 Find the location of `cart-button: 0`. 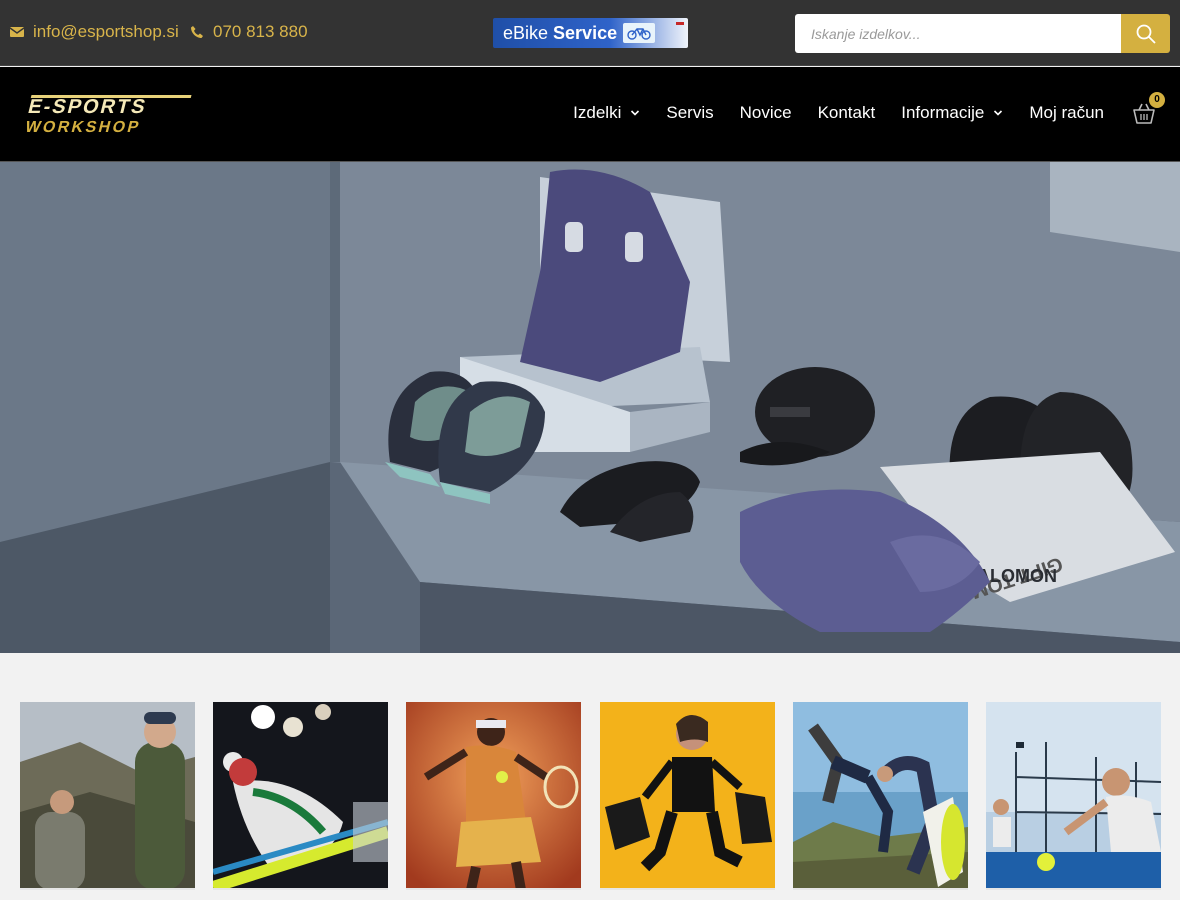

cart-button: 0 is located at coordinates (1148, 109).